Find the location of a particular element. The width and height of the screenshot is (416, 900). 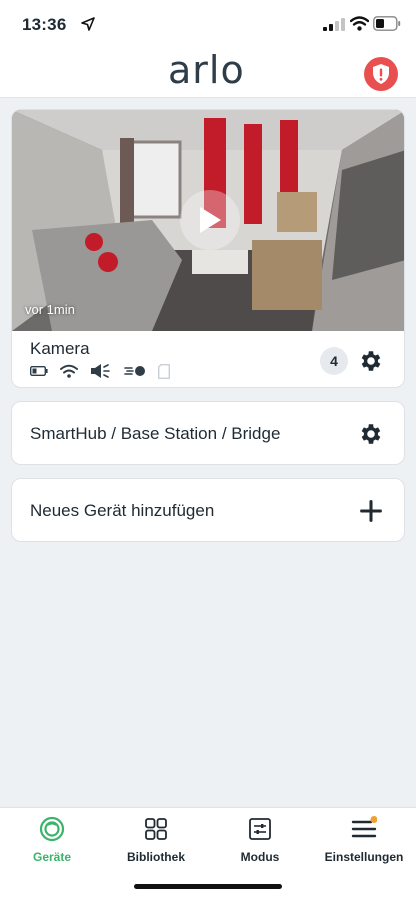

wifi-status-icon is located at coordinates (69, 371).